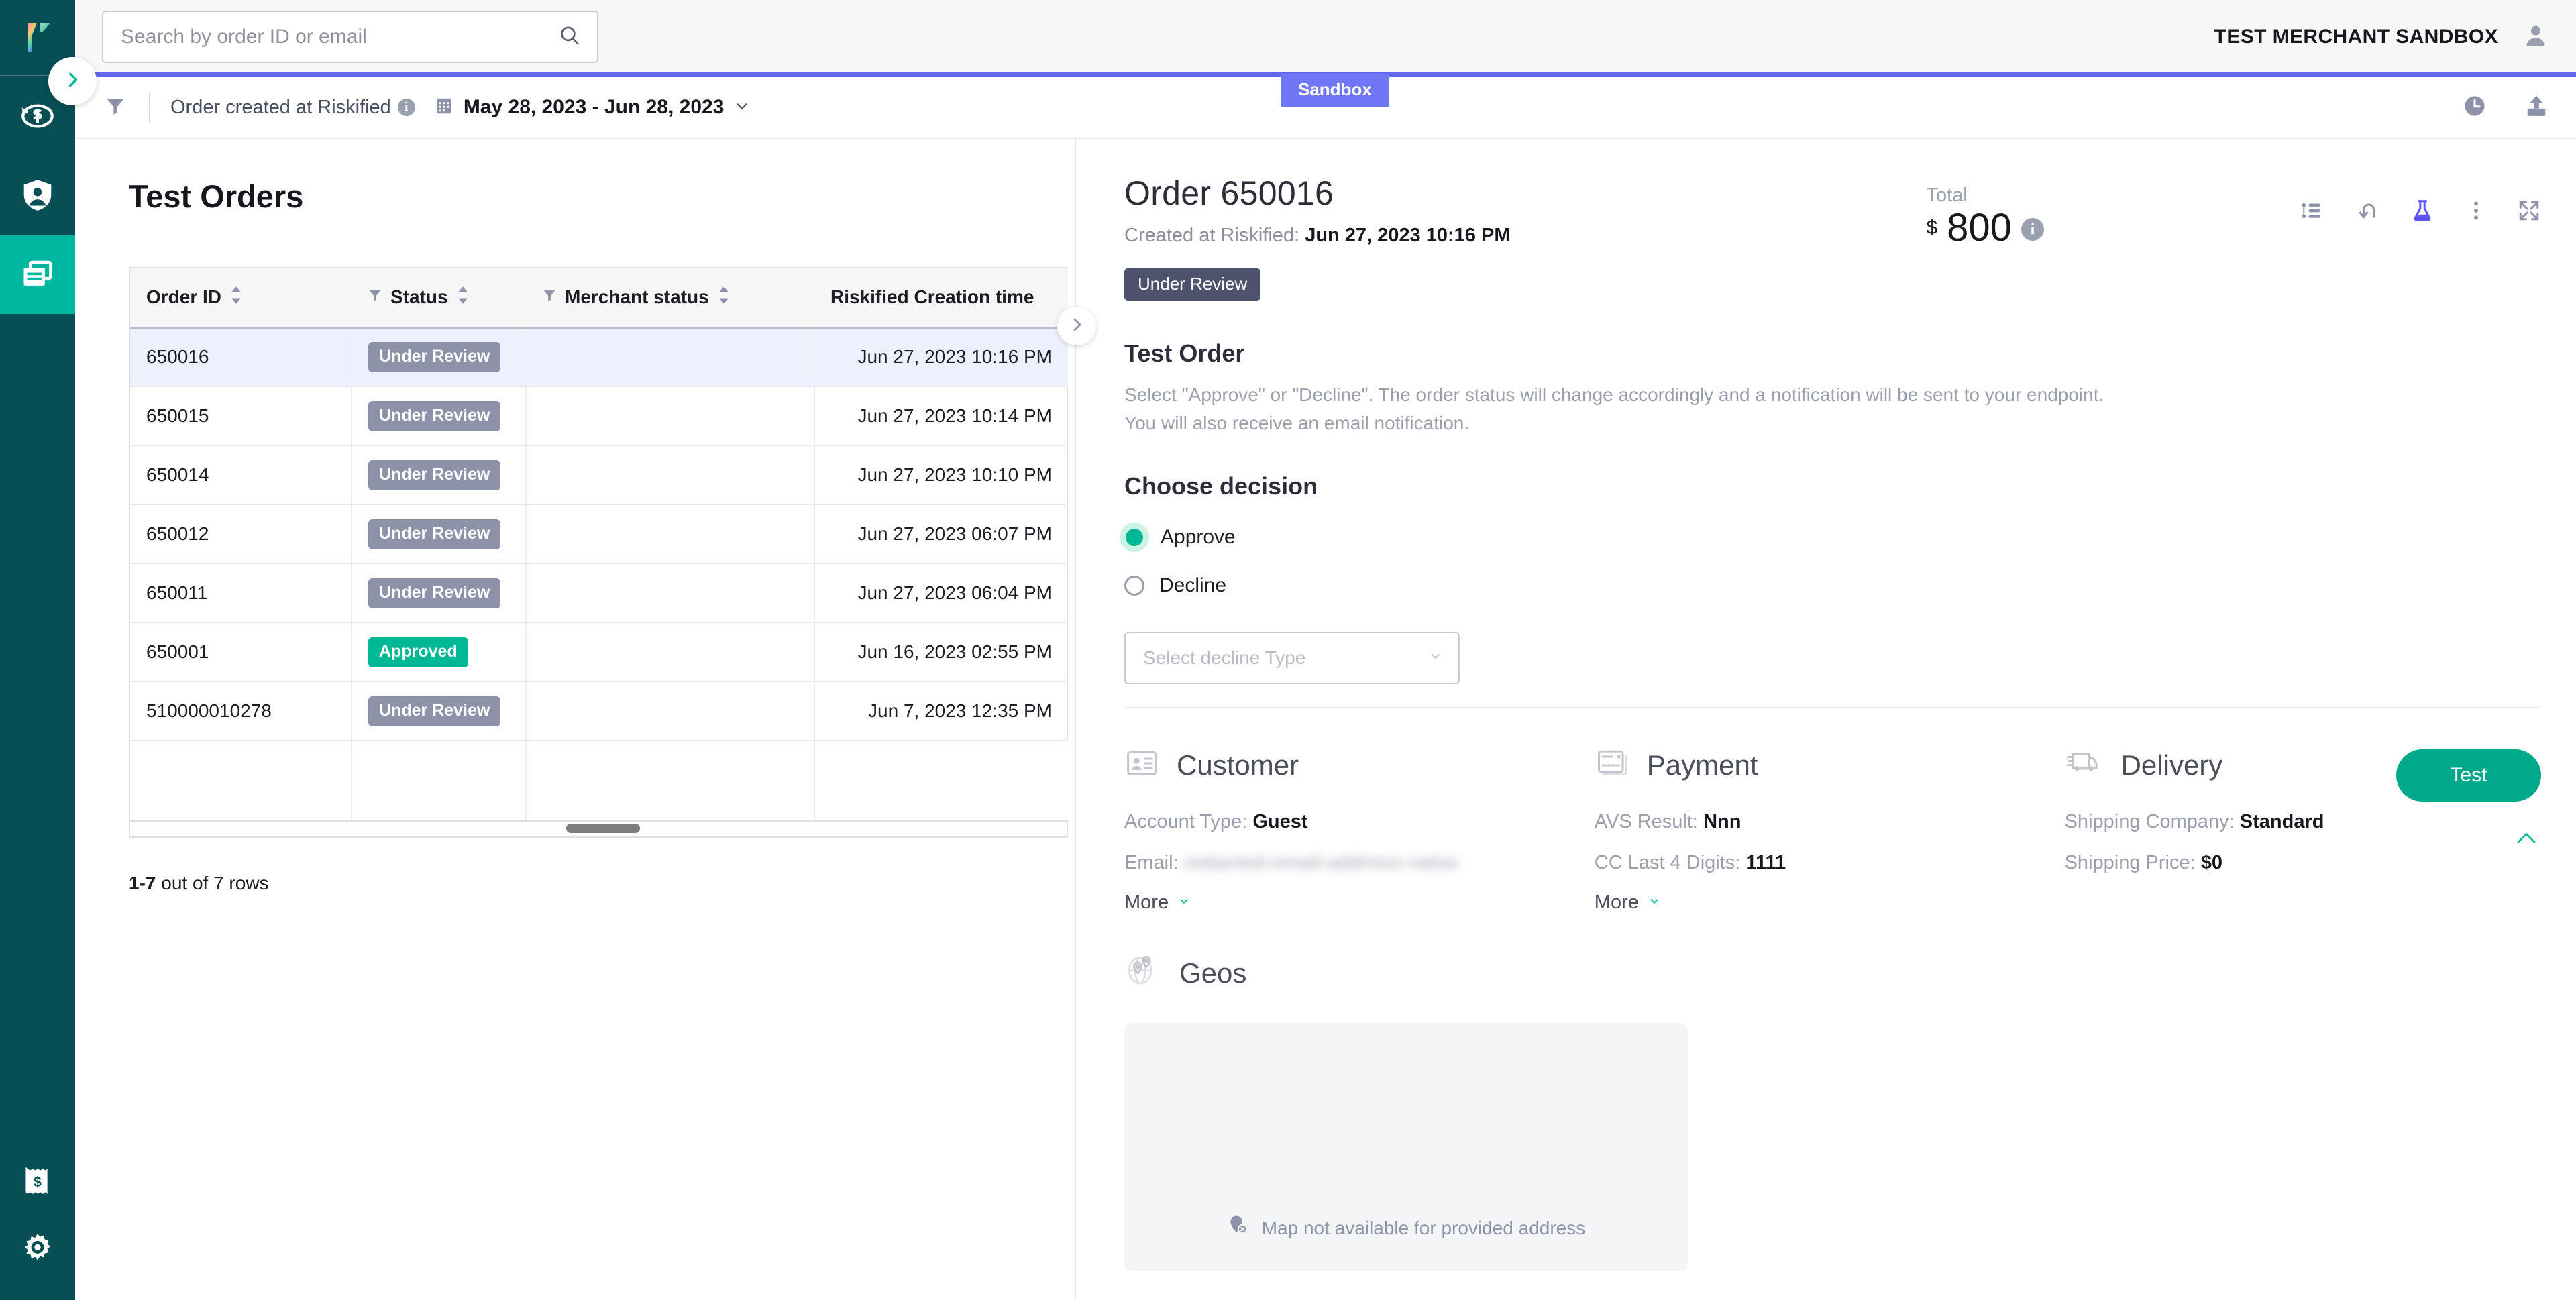 The width and height of the screenshot is (2576, 1300). I want to click on rows-count-range: 1-7, so click(142, 883).